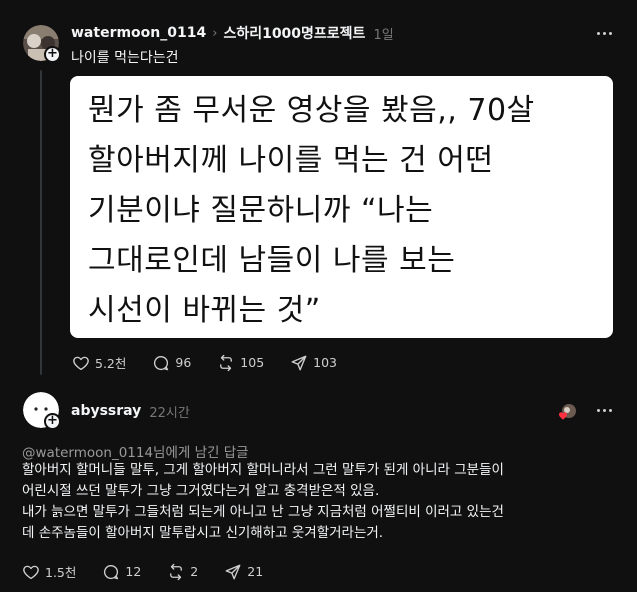 The height and width of the screenshot is (592, 637). What do you see at coordinates (272, 260) in the screenshot?
I see `image-text-line: 그대로인데 남들이 나를 보는` at bounding box center [272, 260].